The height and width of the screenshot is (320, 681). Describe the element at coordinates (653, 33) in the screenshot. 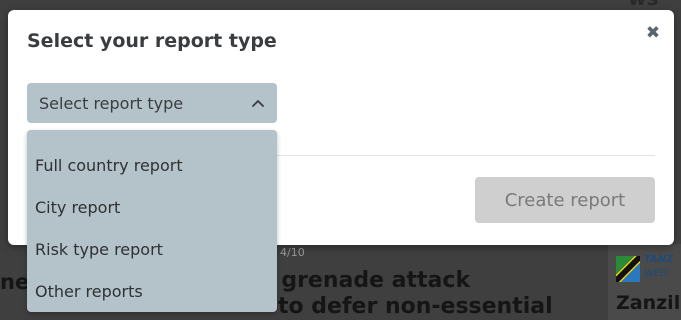

I see `close-icon: ✖` at that location.